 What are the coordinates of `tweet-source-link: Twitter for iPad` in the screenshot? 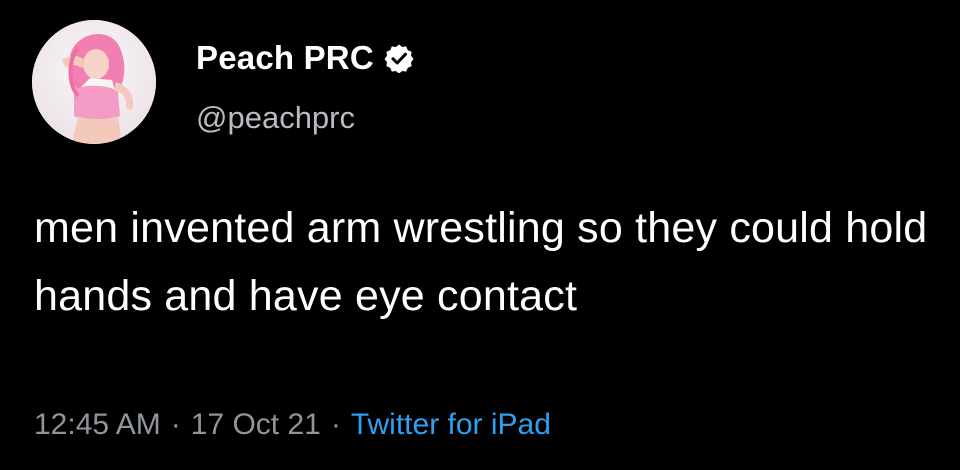 It's located at (451, 425).